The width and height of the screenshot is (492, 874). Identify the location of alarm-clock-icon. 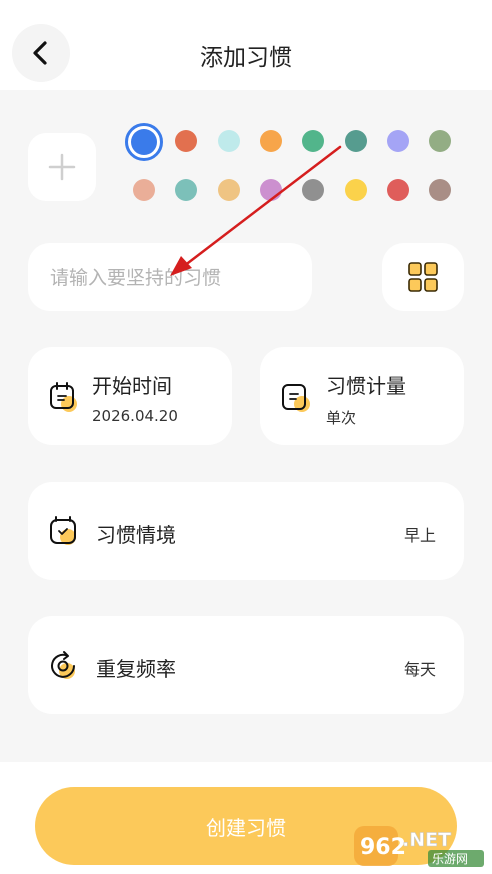
(63, 530).